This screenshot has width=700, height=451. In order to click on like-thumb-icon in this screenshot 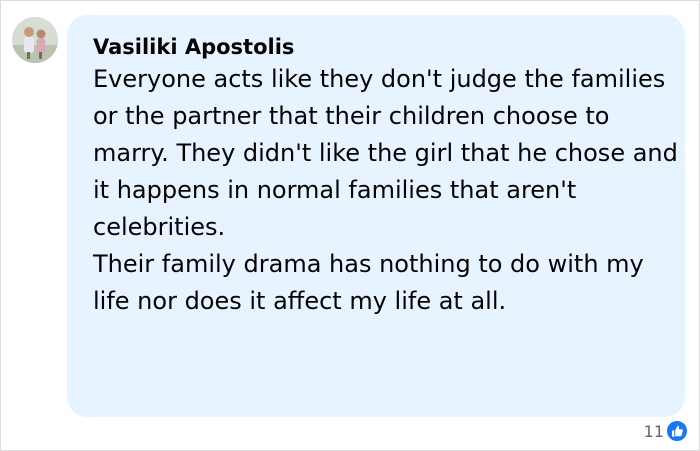, I will do `click(677, 431)`.